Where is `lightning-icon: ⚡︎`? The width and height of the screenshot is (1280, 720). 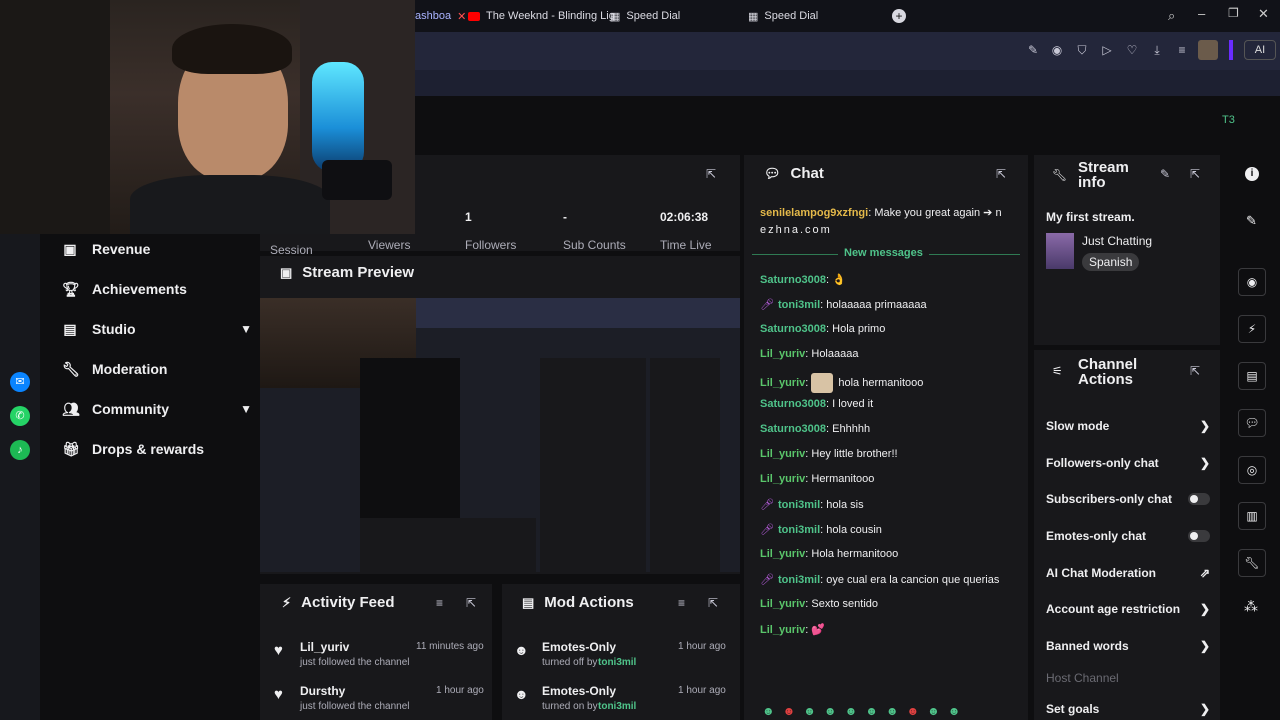
lightning-icon: ⚡︎ is located at coordinates (1252, 329).